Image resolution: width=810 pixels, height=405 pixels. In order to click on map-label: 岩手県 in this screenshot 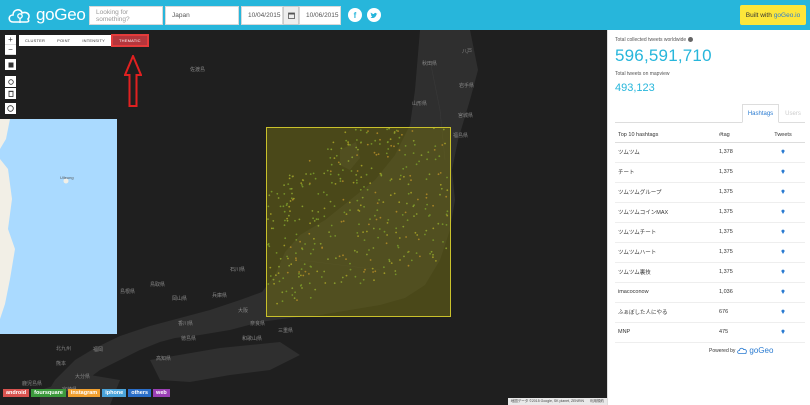, I will do `click(467, 86)`.